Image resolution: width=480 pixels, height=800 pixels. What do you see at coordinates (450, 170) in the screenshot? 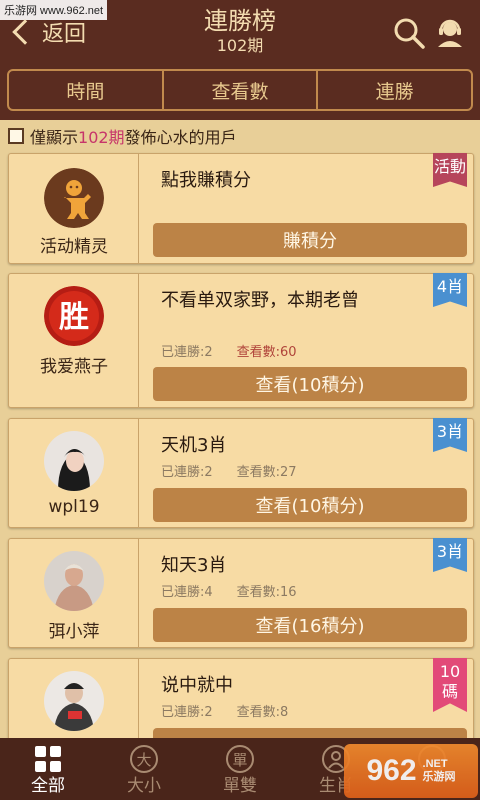
I see `category-tag: 活動` at bounding box center [450, 170].